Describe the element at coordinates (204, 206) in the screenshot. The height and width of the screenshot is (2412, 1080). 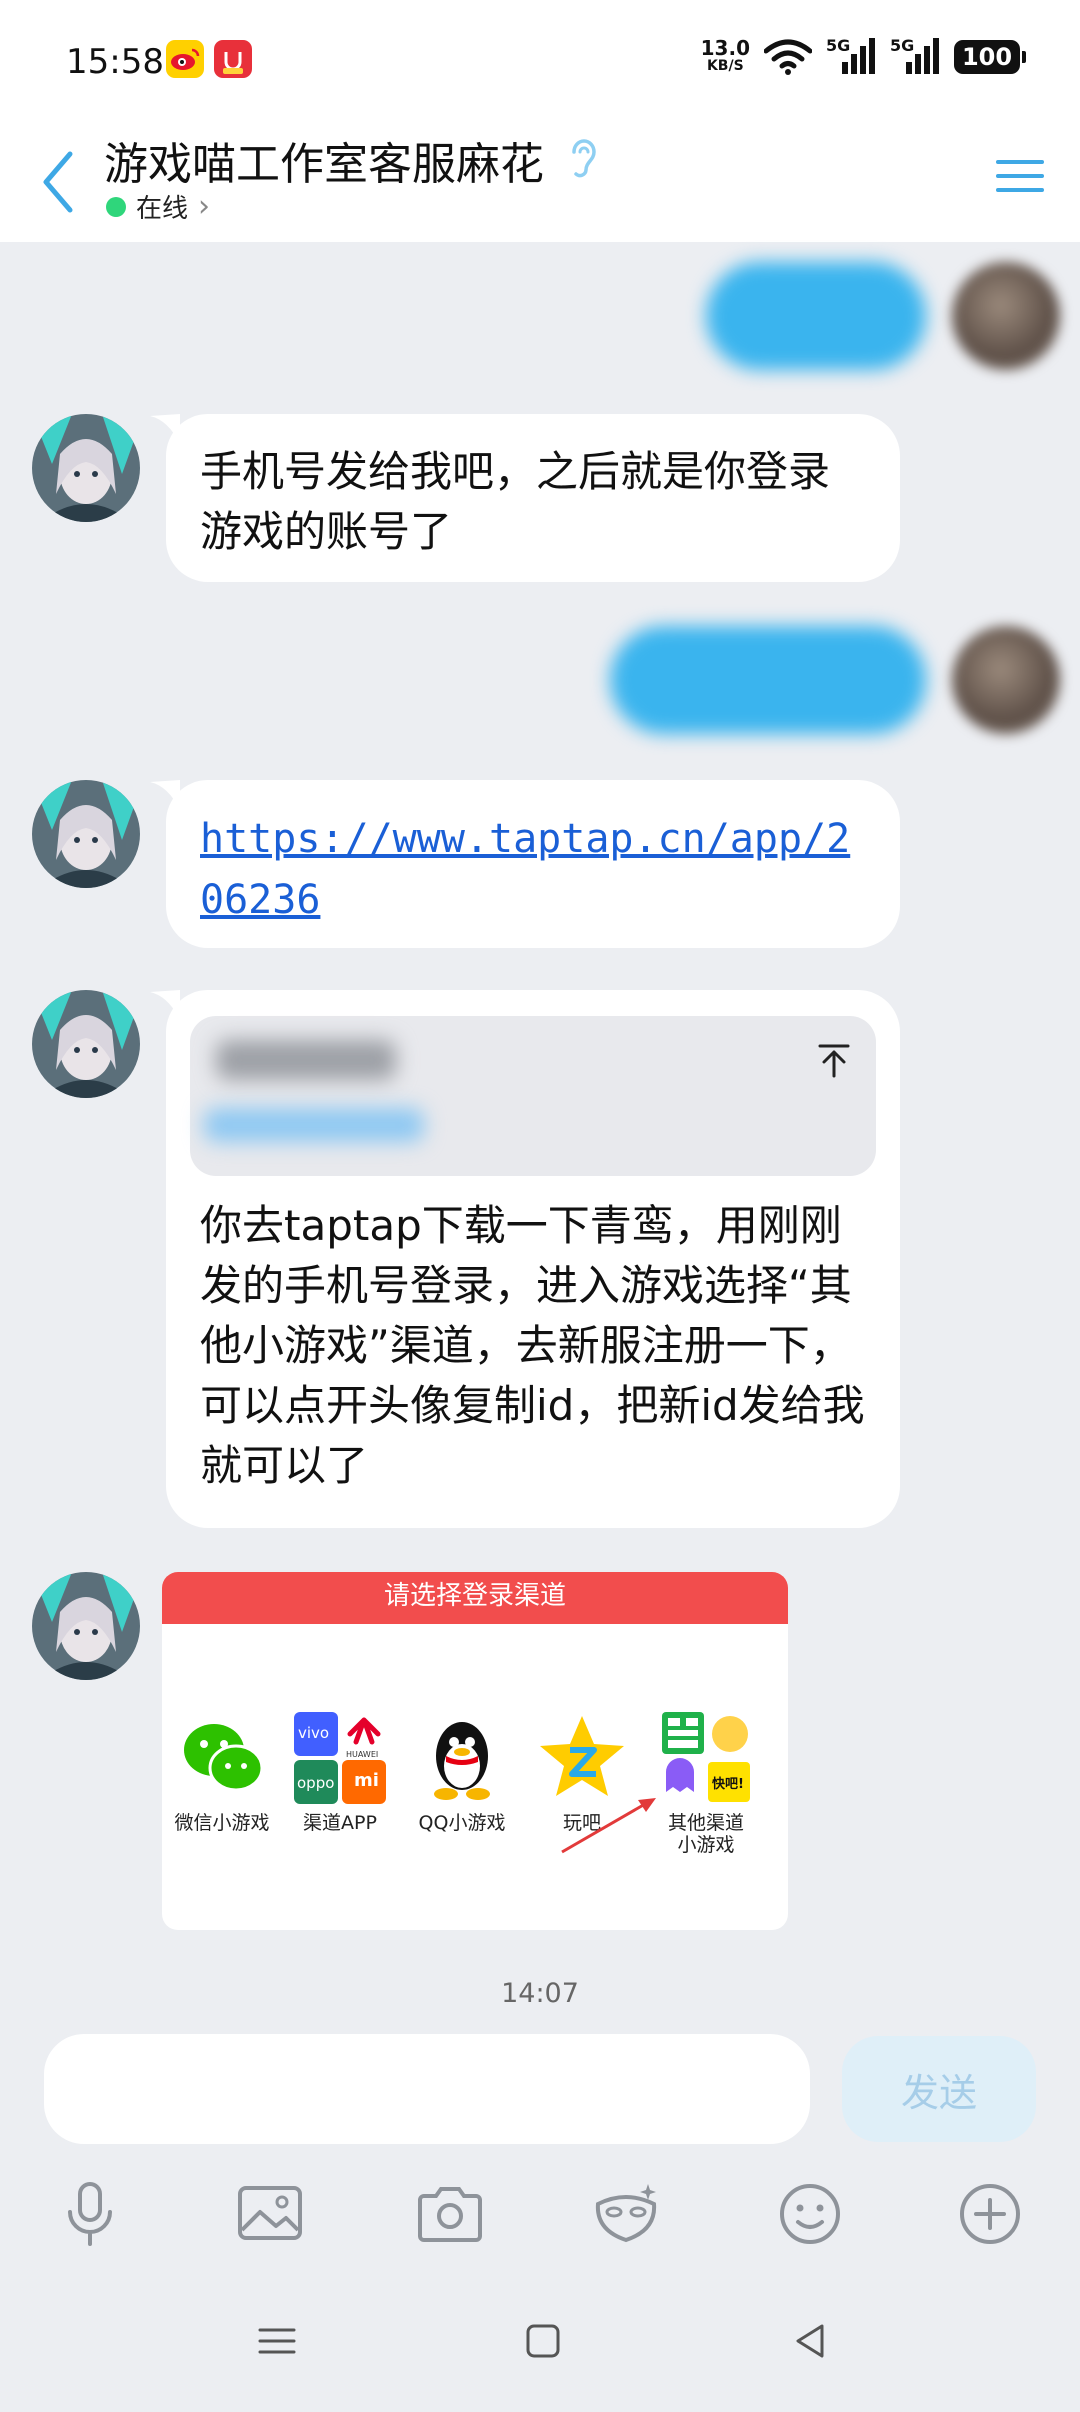
I see `chevron-right-icon: ›` at that location.